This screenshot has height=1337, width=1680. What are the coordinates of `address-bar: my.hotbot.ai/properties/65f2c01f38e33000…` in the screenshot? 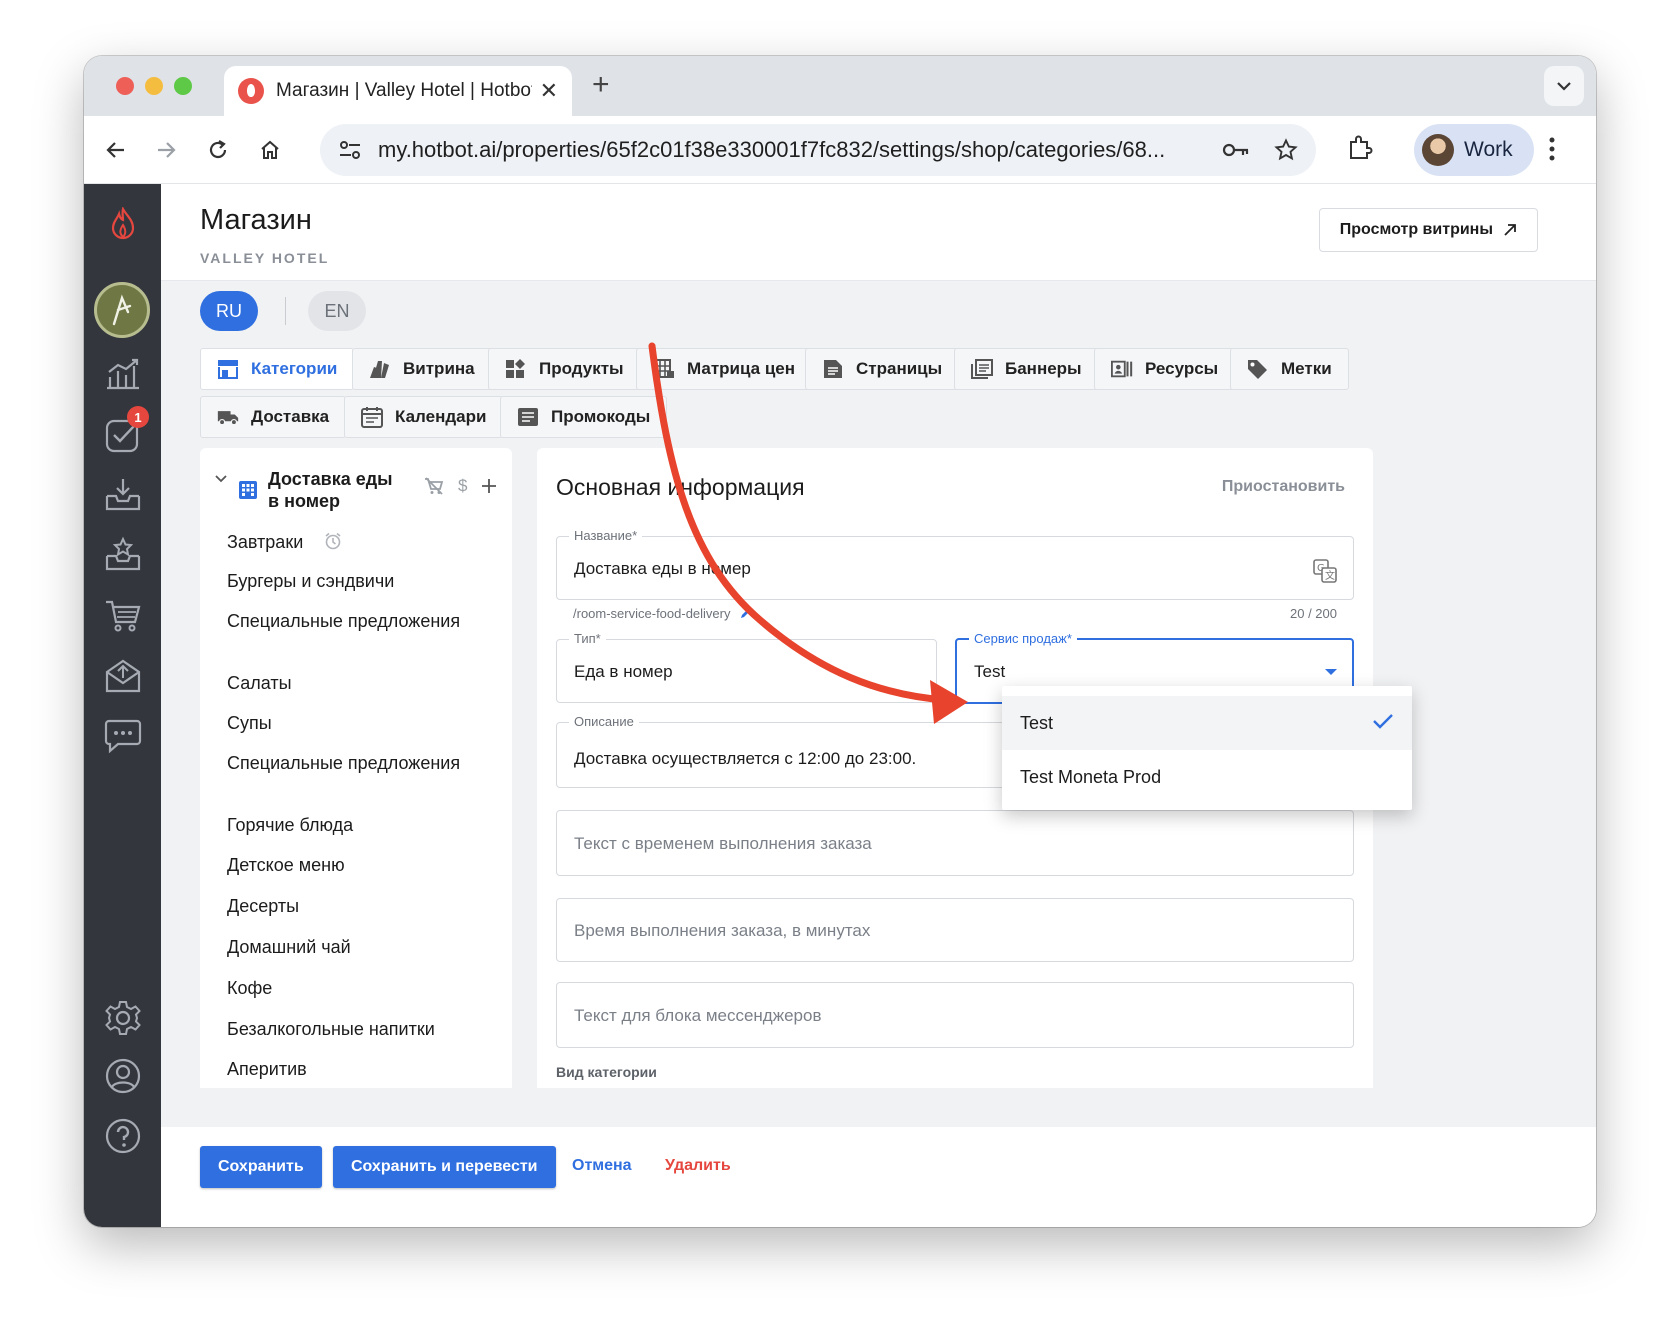 It's located at (818, 150).